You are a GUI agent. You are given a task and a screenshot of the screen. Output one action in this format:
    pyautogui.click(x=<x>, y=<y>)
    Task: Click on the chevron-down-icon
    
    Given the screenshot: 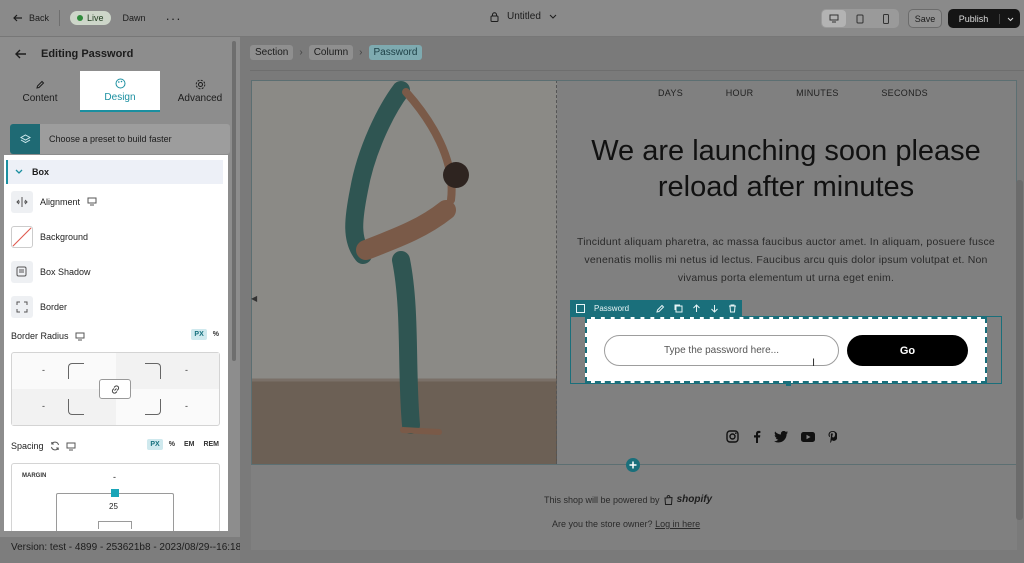 What is the action you would take?
    pyautogui.click(x=1010, y=19)
    